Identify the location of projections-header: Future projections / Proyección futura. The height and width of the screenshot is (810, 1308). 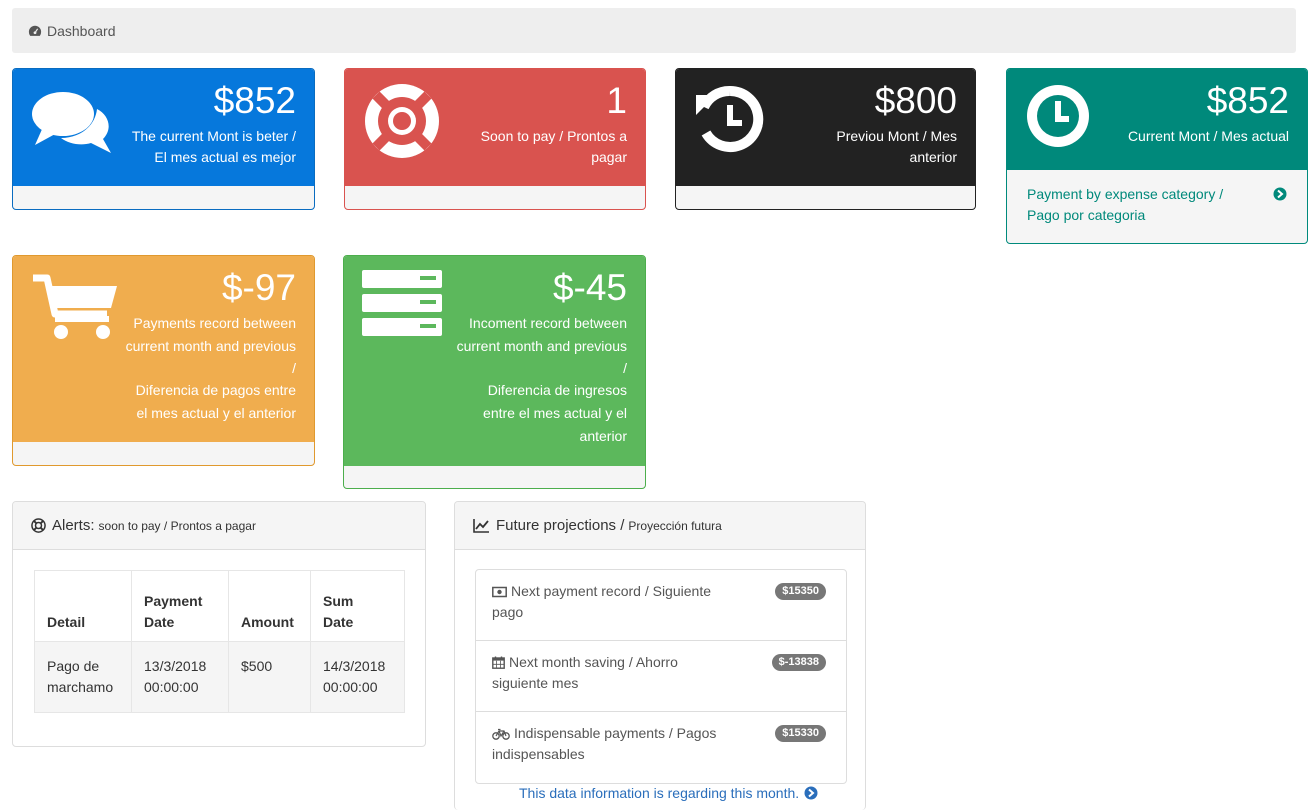
(660, 526).